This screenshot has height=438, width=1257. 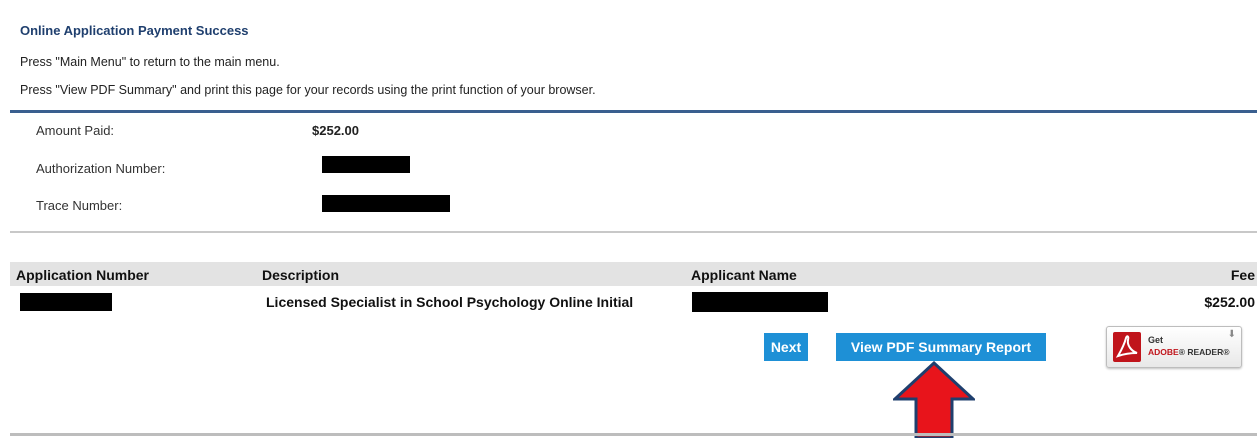 What do you see at coordinates (134, 30) in the screenshot?
I see `page-title: Online Application Payment Success` at bounding box center [134, 30].